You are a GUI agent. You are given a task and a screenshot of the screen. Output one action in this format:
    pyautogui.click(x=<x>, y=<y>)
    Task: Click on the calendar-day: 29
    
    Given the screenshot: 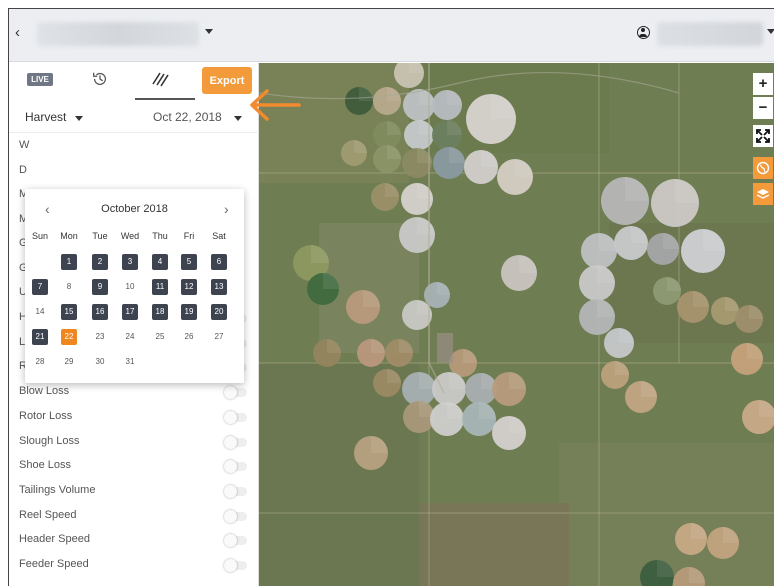 What is the action you would take?
    pyautogui.click(x=69, y=362)
    